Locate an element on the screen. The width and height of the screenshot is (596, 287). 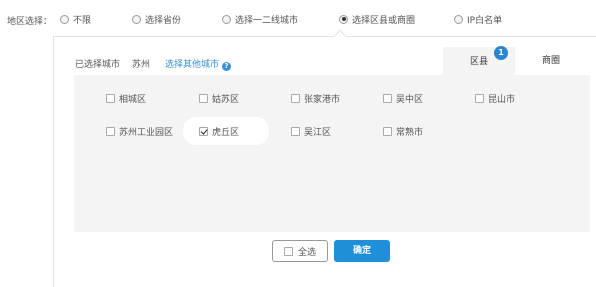
radio-selected-icon is located at coordinates (343, 19).